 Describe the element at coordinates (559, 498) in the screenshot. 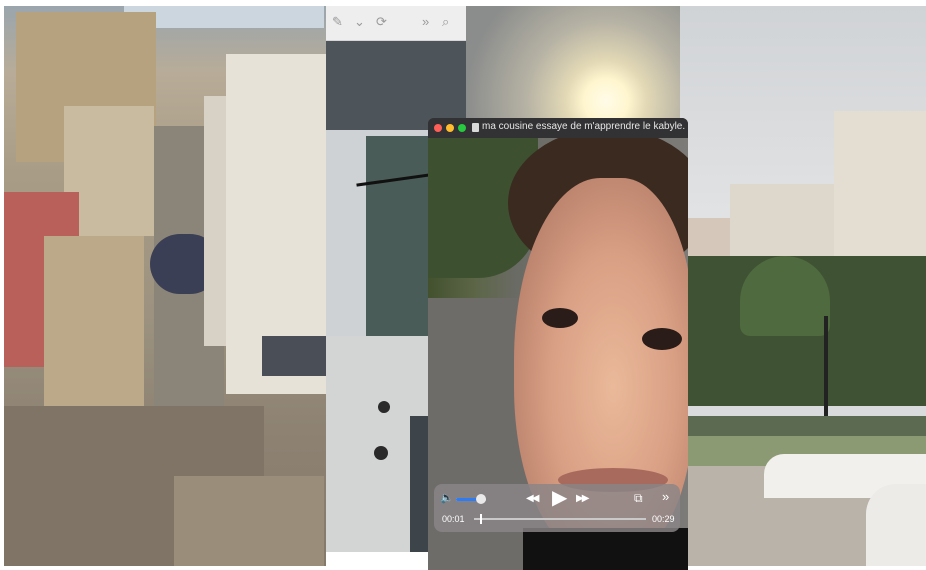

I see `play-button: ▶` at that location.